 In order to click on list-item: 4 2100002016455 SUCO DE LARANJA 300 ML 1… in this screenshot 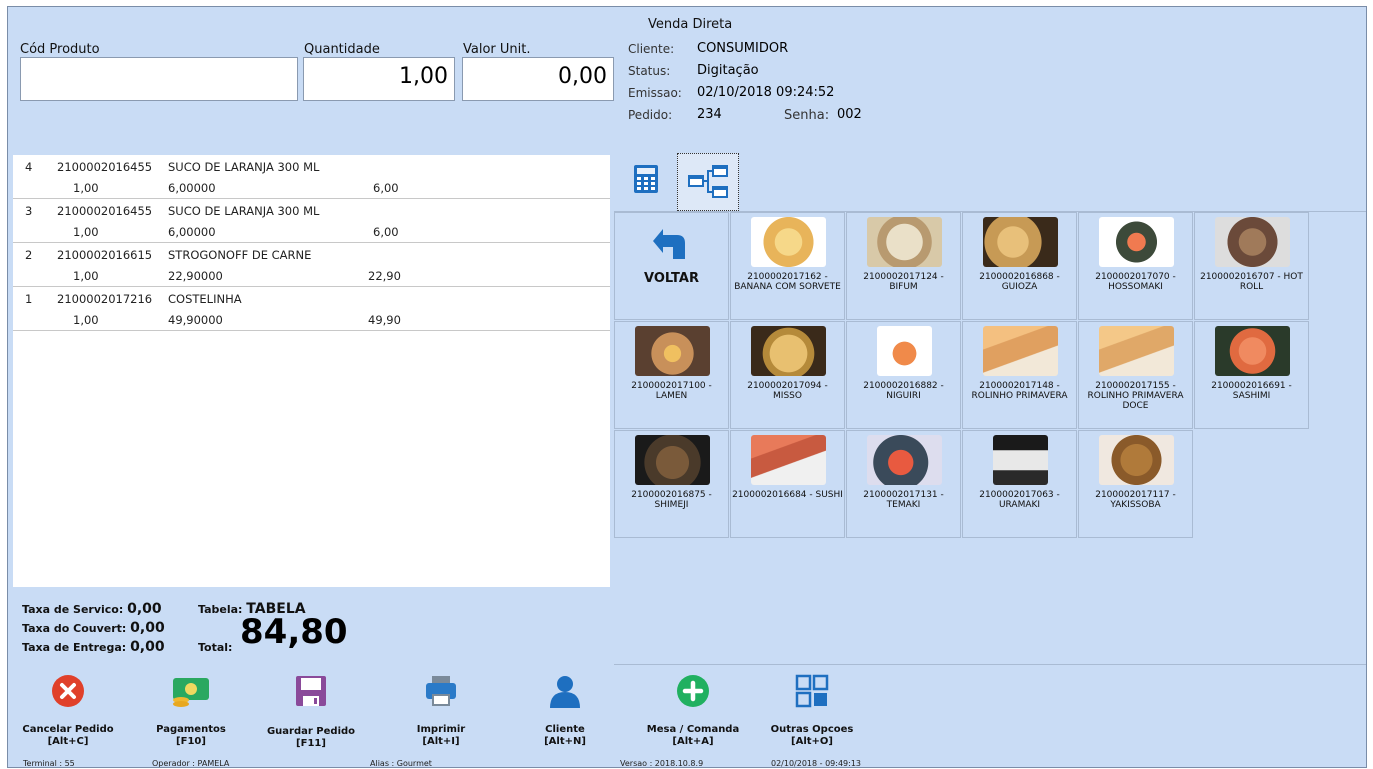, I will do `click(311, 177)`.